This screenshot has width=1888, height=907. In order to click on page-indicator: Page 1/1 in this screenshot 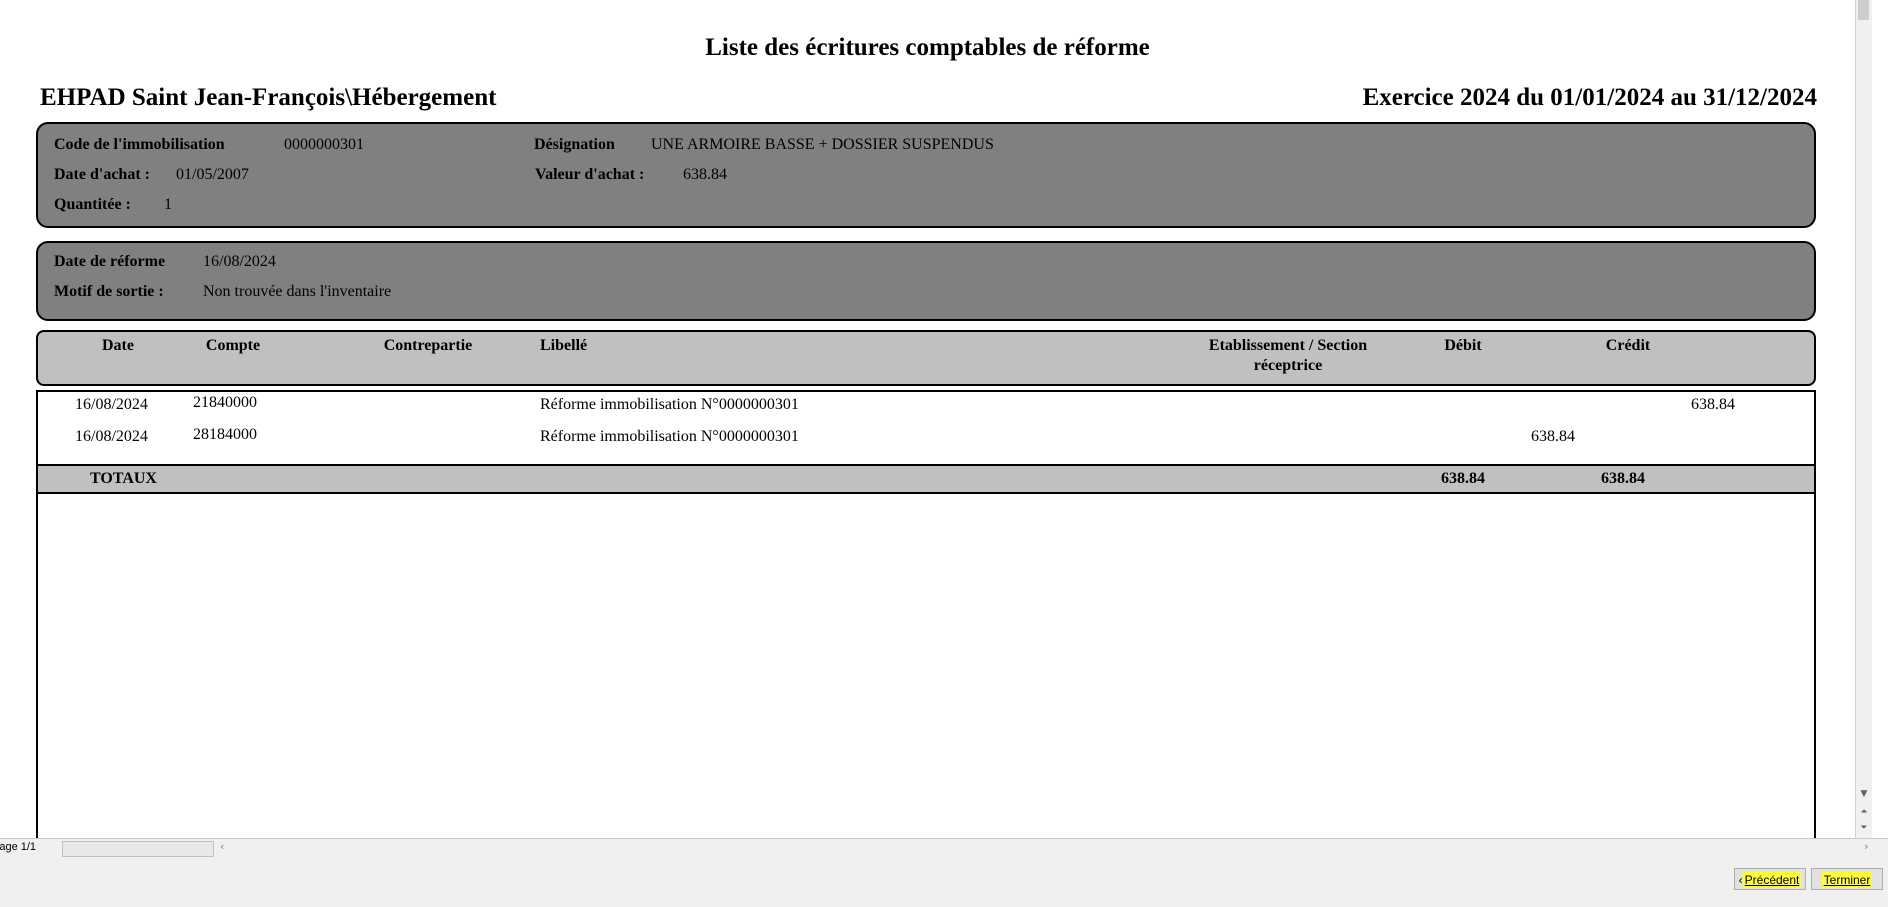, I will do `click(18, 847)`.